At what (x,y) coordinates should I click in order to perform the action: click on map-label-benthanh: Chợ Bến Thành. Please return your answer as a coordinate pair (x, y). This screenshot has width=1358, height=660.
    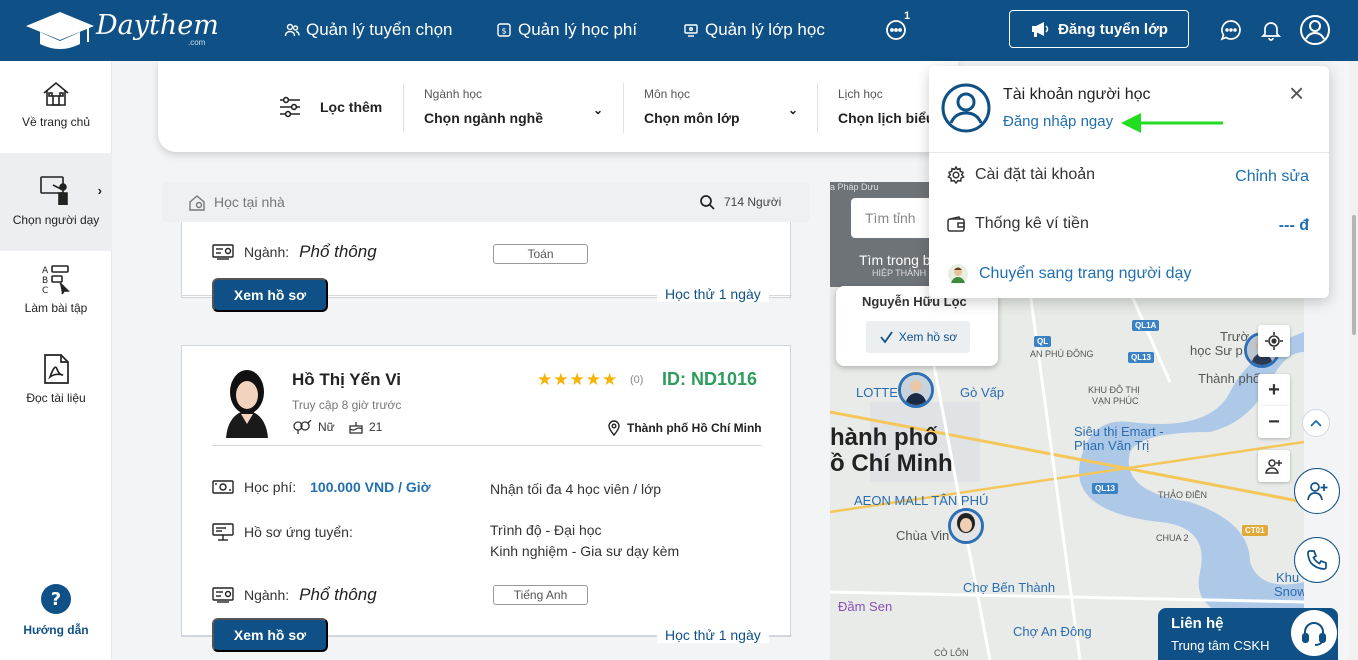
    Looking at the image, I should click on (1009, 587).